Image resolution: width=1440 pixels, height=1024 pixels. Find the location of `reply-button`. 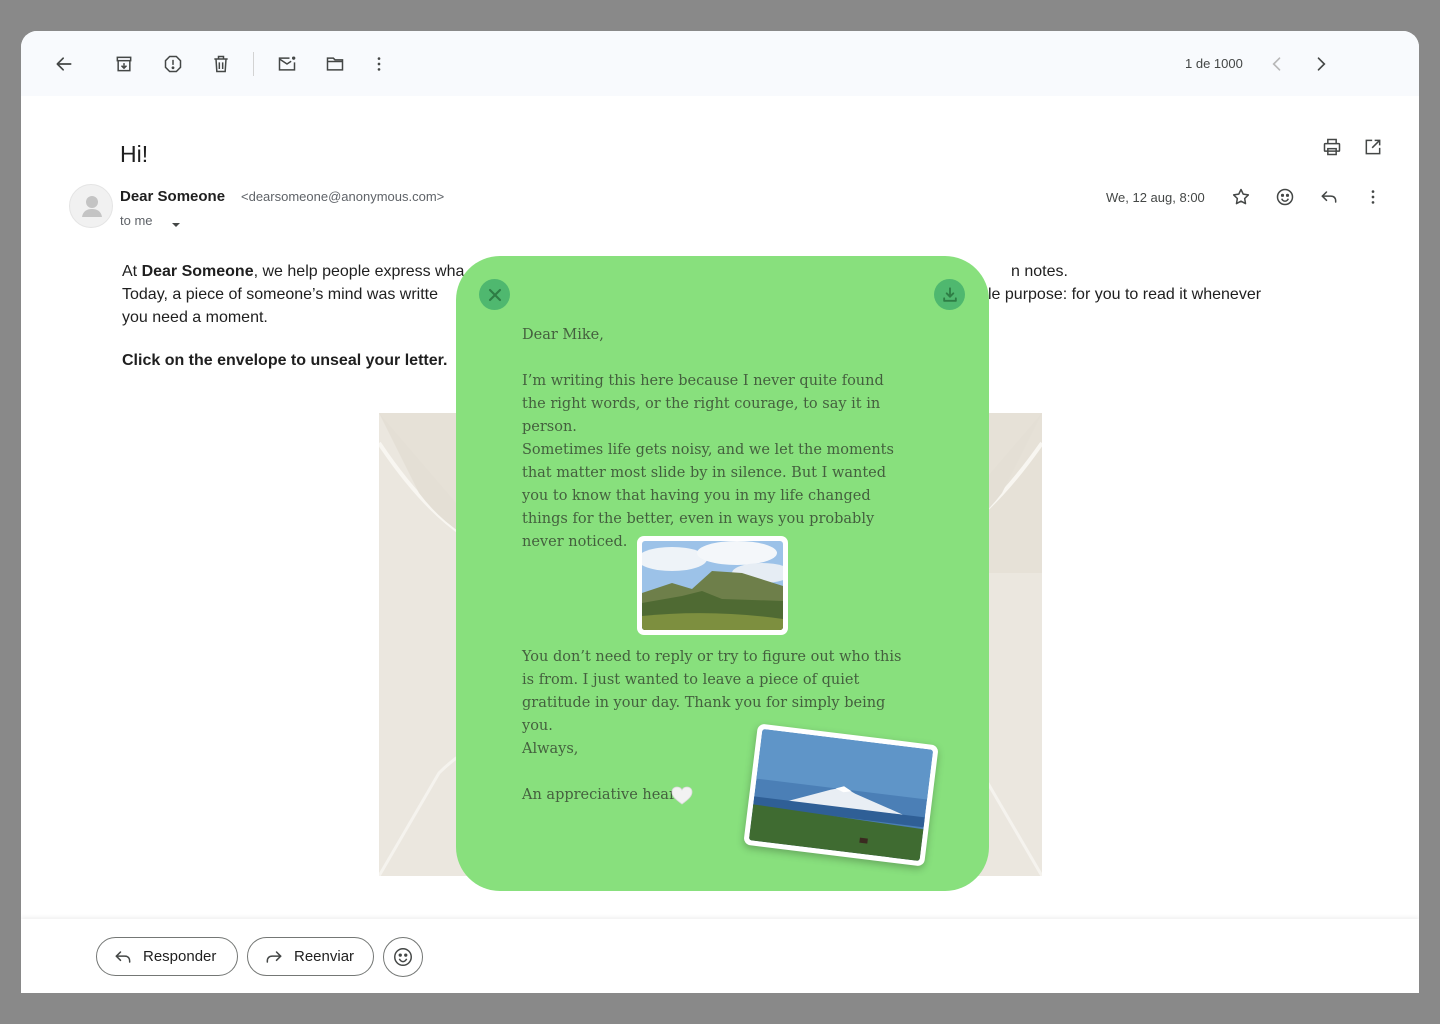

reply-button is located at coordinates (1329, 197).